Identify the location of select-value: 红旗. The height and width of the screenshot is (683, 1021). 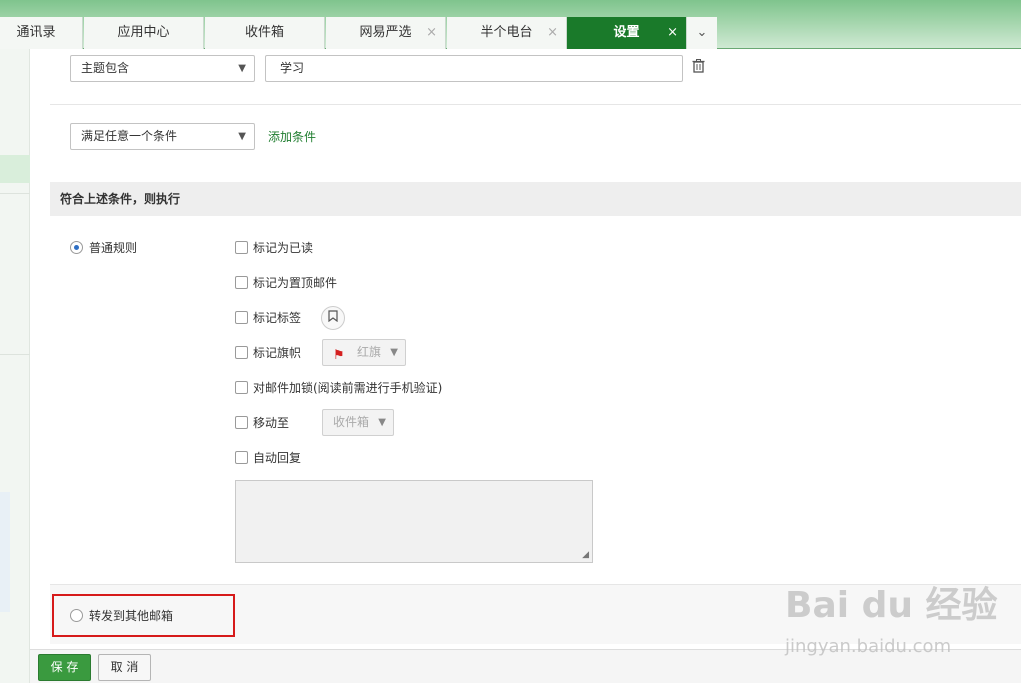
(369, 352).